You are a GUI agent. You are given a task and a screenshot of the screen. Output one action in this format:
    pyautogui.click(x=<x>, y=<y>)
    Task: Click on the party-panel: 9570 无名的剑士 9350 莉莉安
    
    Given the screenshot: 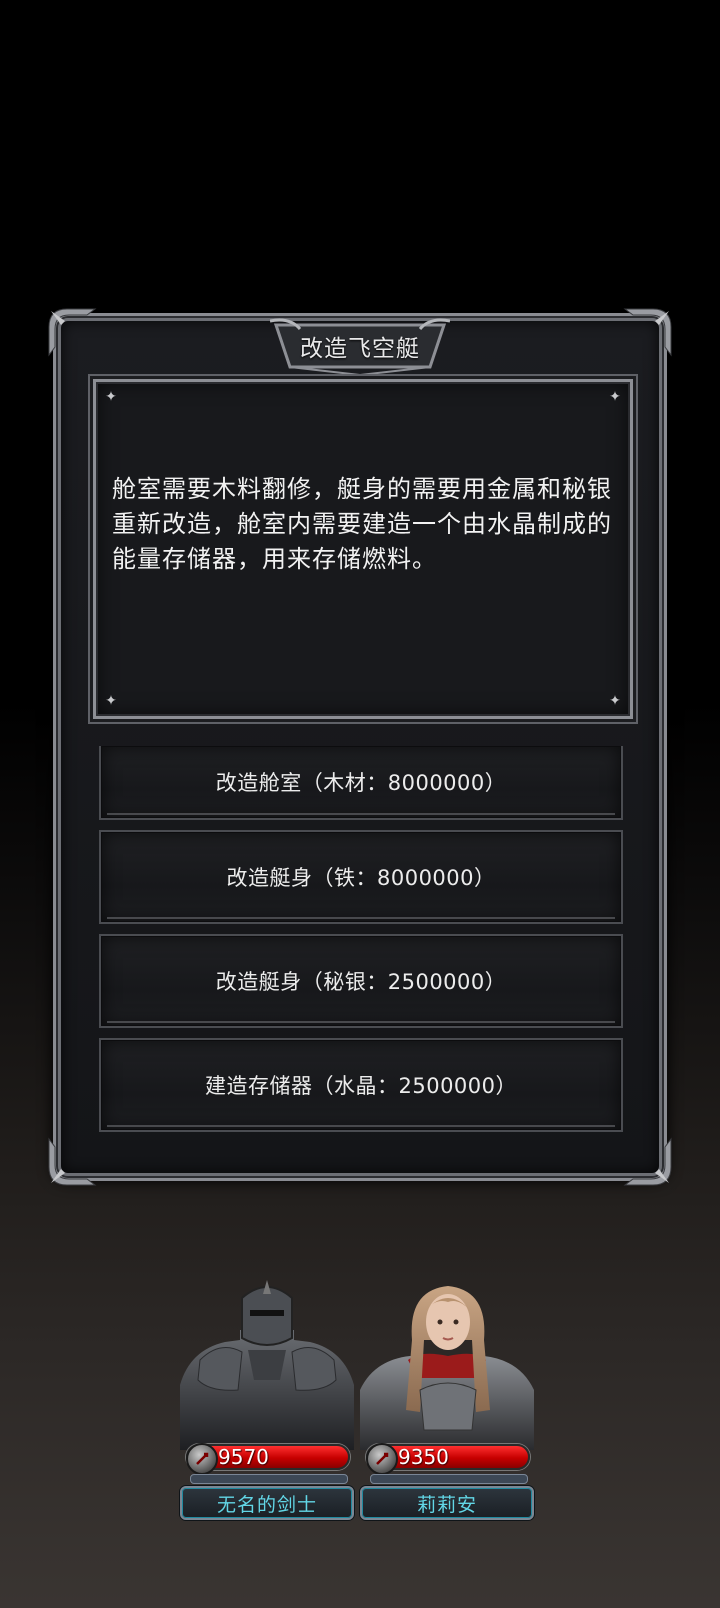 What is the action you would take?
    pyautogui.click(x=360, y=1400)
    